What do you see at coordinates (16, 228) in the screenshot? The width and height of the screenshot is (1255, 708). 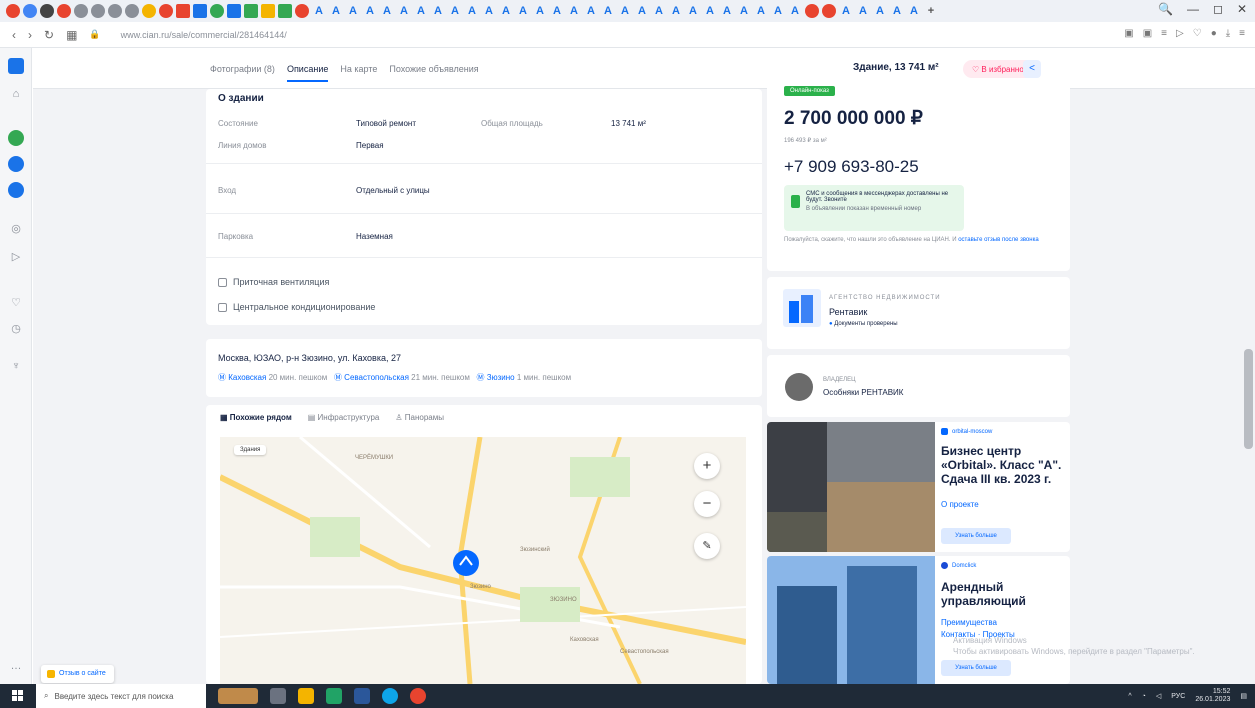 I see `speed-dial-icon: ◎` at bounding box center [16, 228].